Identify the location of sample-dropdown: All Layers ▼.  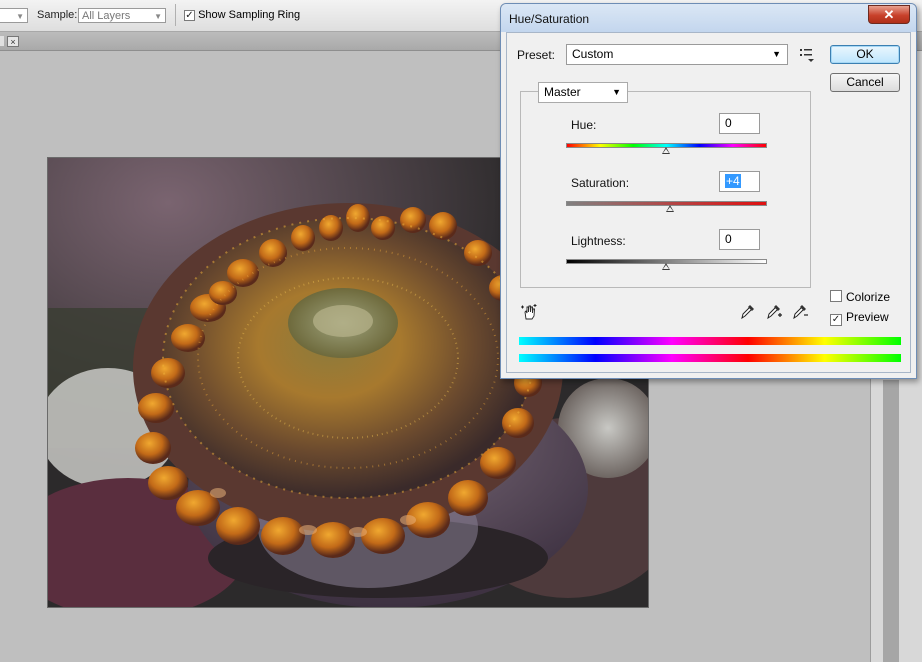
(122, 15).